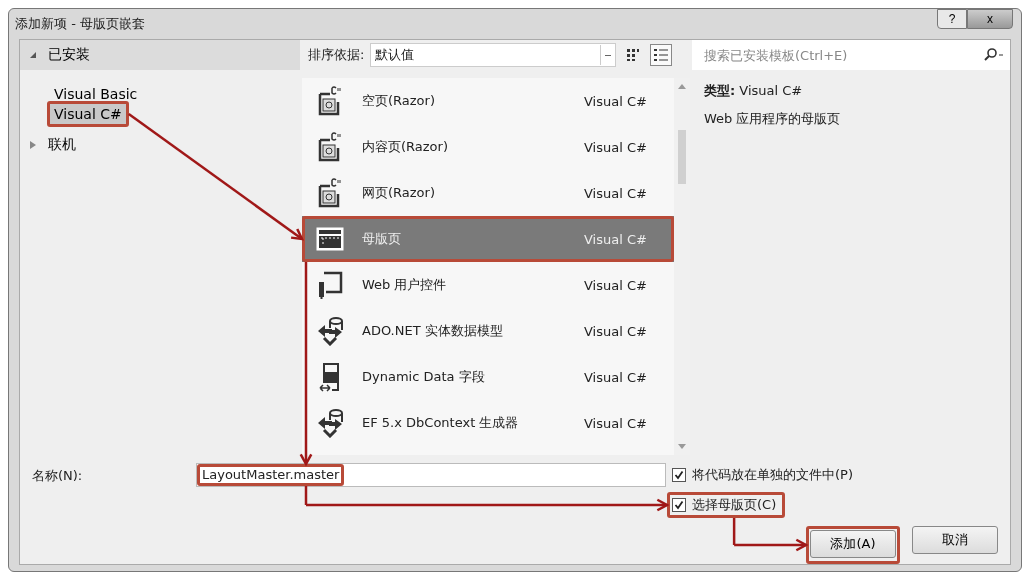 Image resolution: width=1030 pixels, height=582 pixels. Describe the element at coordinates (431, 475) in the screenshot. I see `name-input-field: LayoutMaster.master` at that location.